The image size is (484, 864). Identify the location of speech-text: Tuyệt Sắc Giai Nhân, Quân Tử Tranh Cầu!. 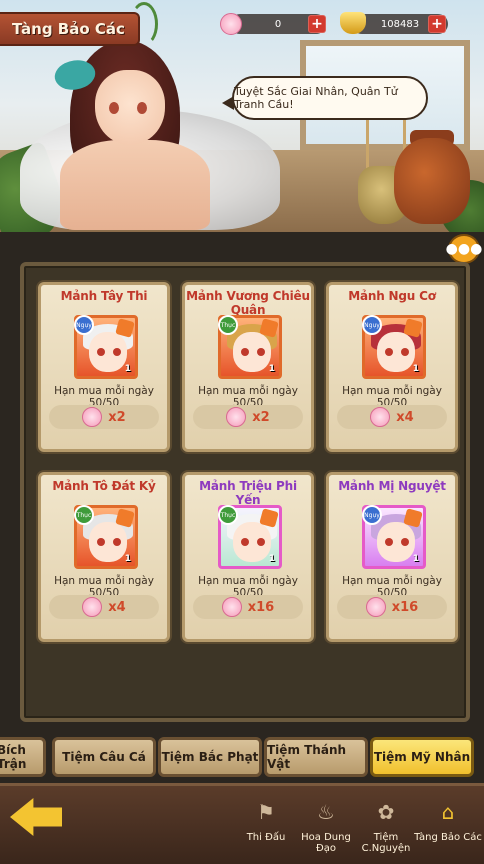
(316, 98).